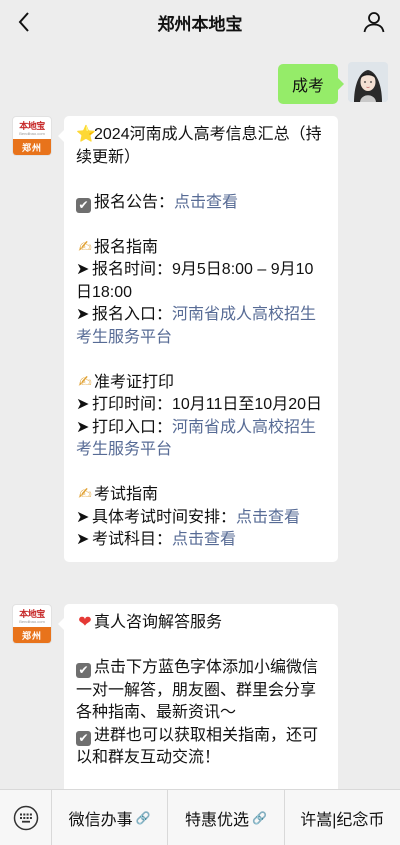  Describe the element at coordinates (201, 518) in the screenshot. I see `list-item: ➤ 具体考试时间安排：点击查看` at that location.